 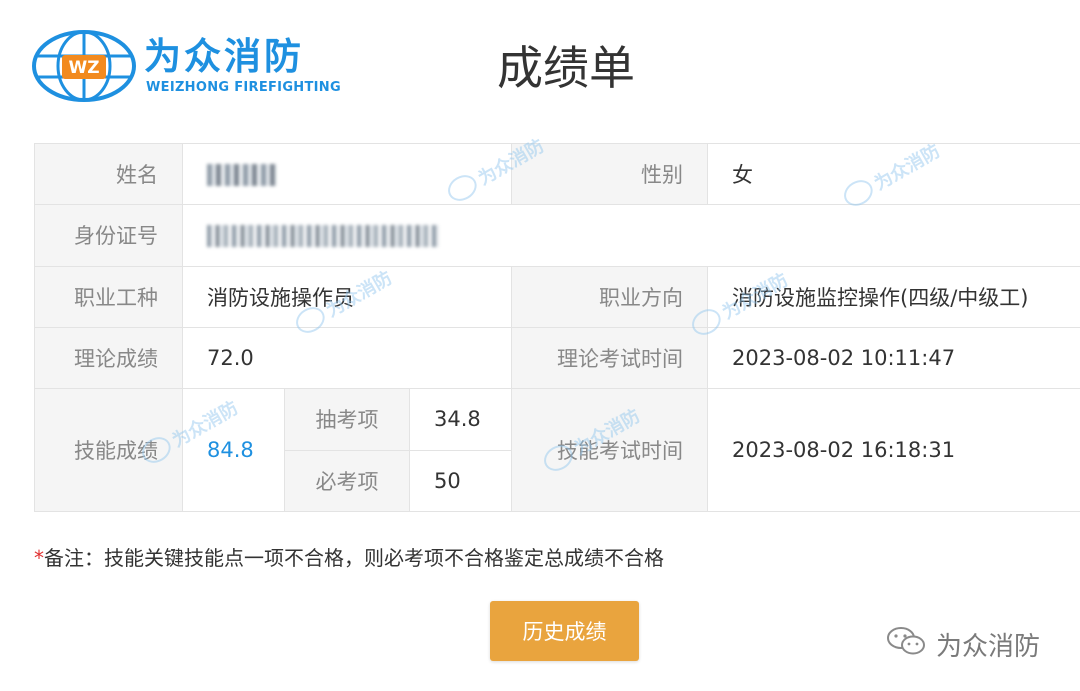 I want to click on theory-score-value: 72.0, so click(x=347, y=358).